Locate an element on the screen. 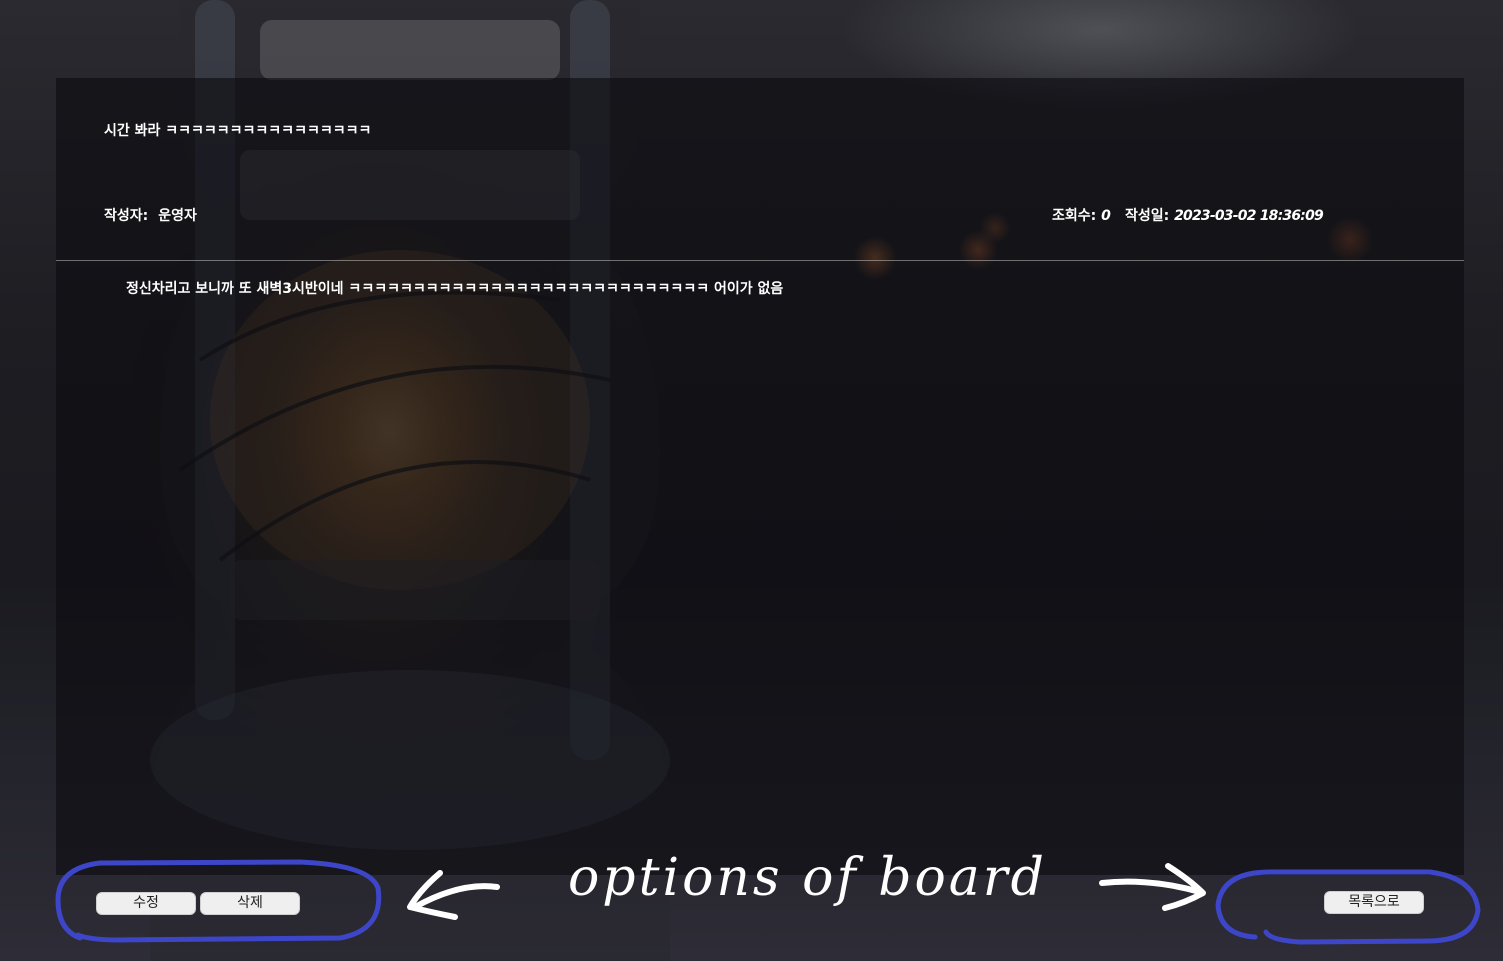 Image resolution: width=1503 pixels, height=961 pixels. author-name: 운영자 is located at coordinates (177, 216).